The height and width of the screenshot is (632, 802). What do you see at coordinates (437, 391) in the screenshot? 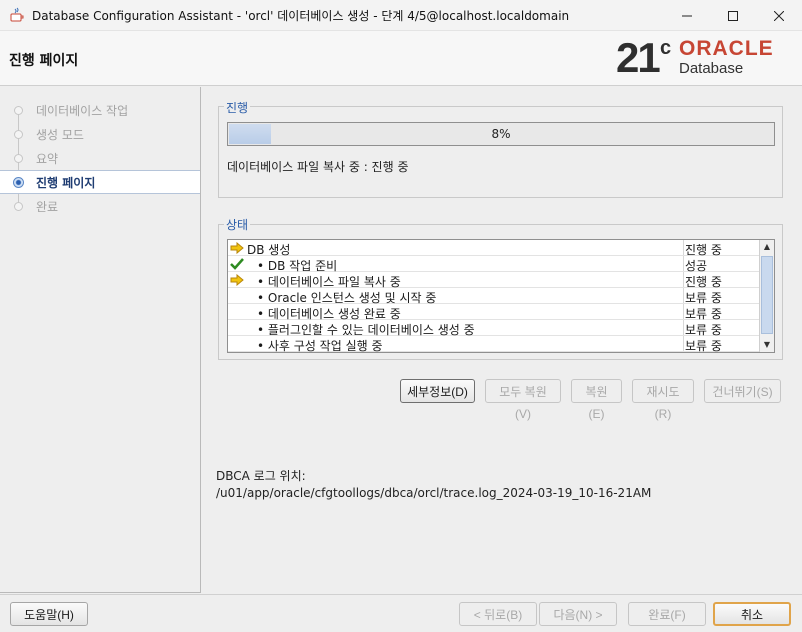
I see `details-button: 세부정보(D)` at bounding box center [437, 391].